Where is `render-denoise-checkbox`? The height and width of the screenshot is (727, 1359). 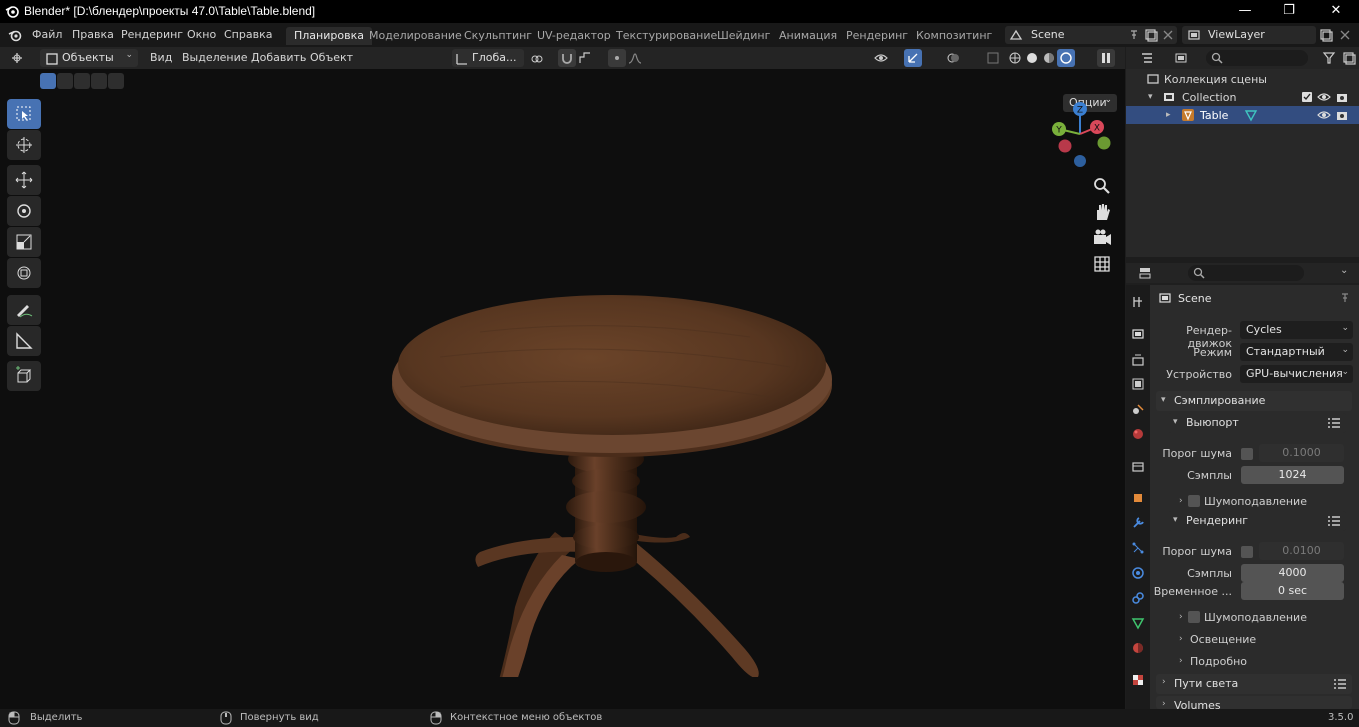
render-denoise-checkbox is located at coordinates (1194, 617).